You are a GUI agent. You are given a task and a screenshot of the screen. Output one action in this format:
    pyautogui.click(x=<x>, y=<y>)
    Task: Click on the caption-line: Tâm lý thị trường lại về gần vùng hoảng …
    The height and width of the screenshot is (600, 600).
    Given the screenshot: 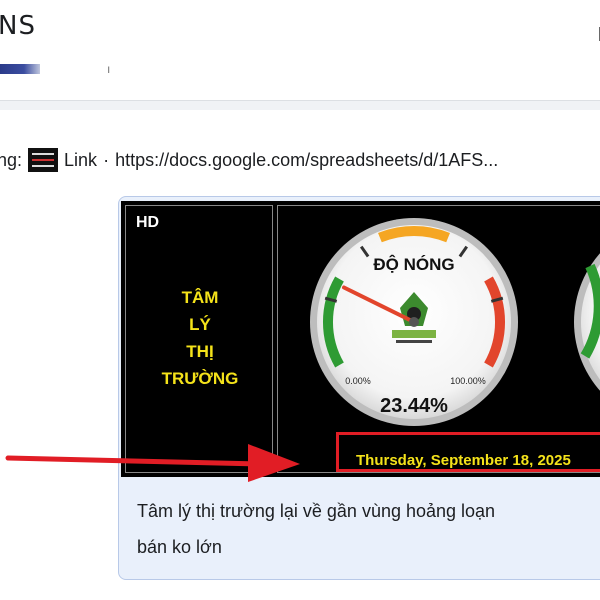 What is the action you would take?
    pyautogui.click(x=316, y=511)
    